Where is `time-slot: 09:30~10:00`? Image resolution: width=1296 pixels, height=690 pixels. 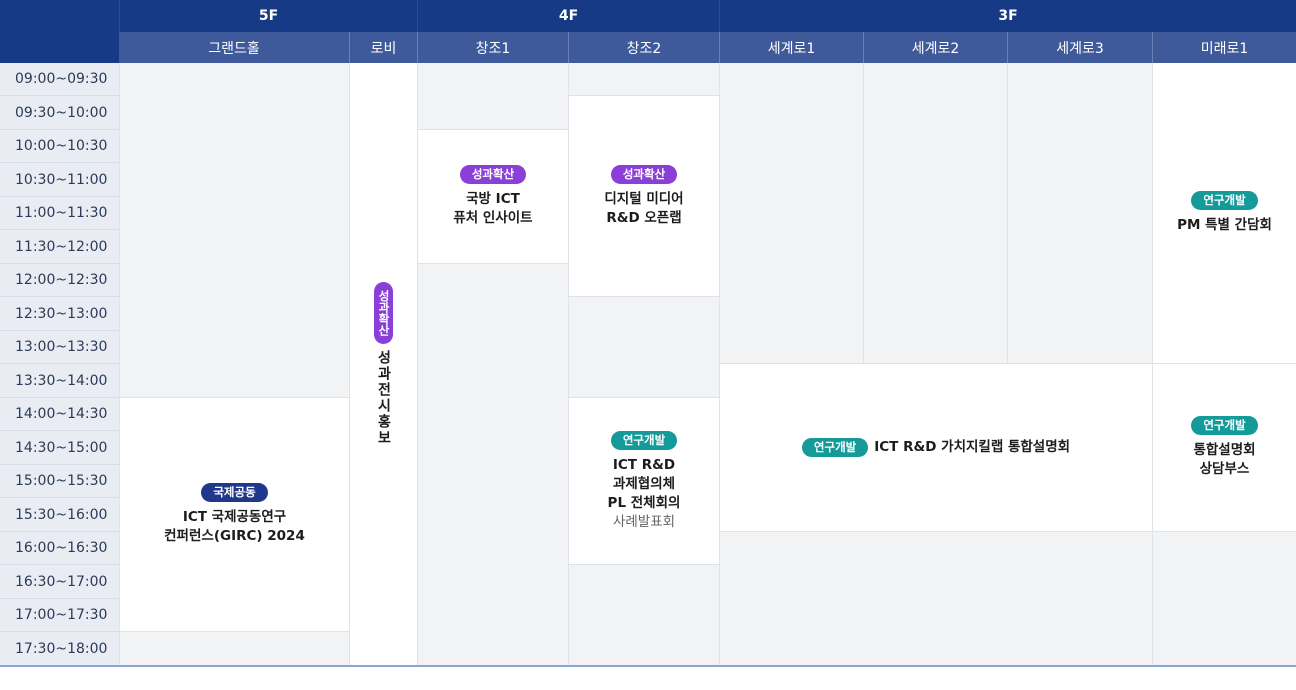
time-slot: 09:30~10:00 is located at coordinates (59, 113).